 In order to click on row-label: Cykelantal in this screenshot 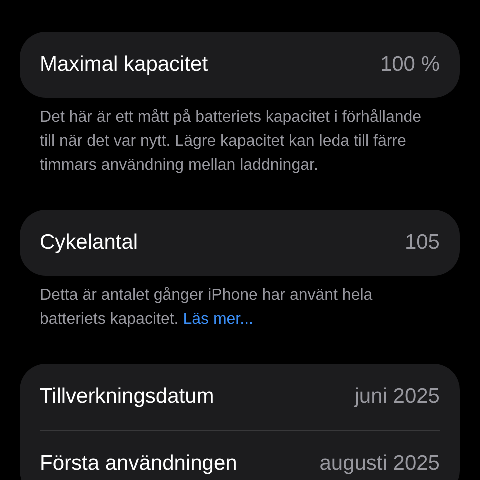, I will do `click(89, 243)`.